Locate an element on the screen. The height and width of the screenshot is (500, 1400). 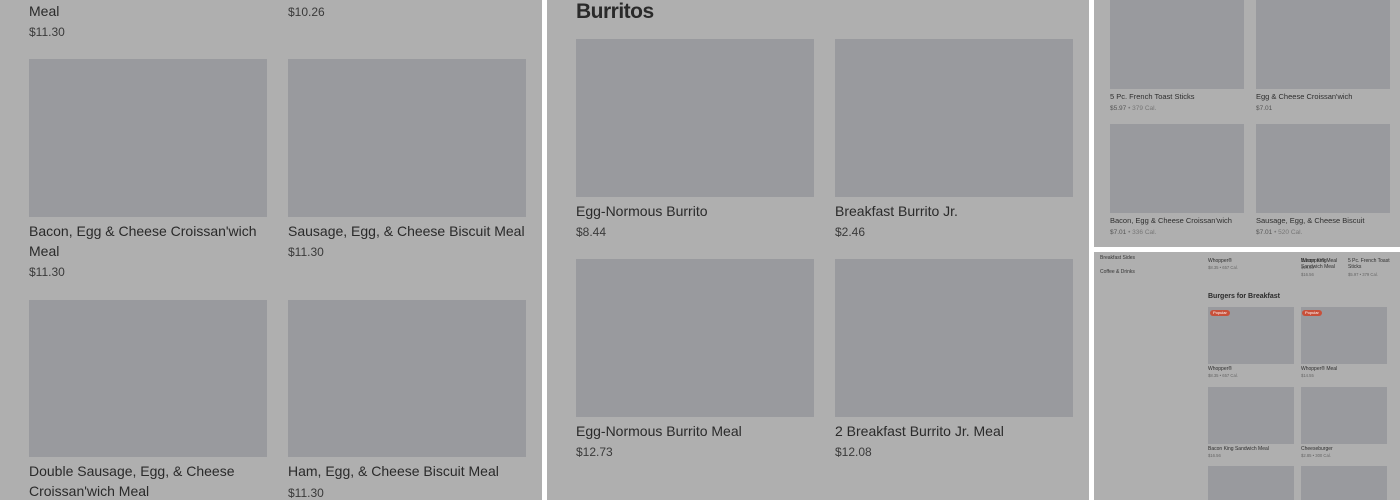
item-name: Whopper® Meal is located at coordinates (1319, 369).